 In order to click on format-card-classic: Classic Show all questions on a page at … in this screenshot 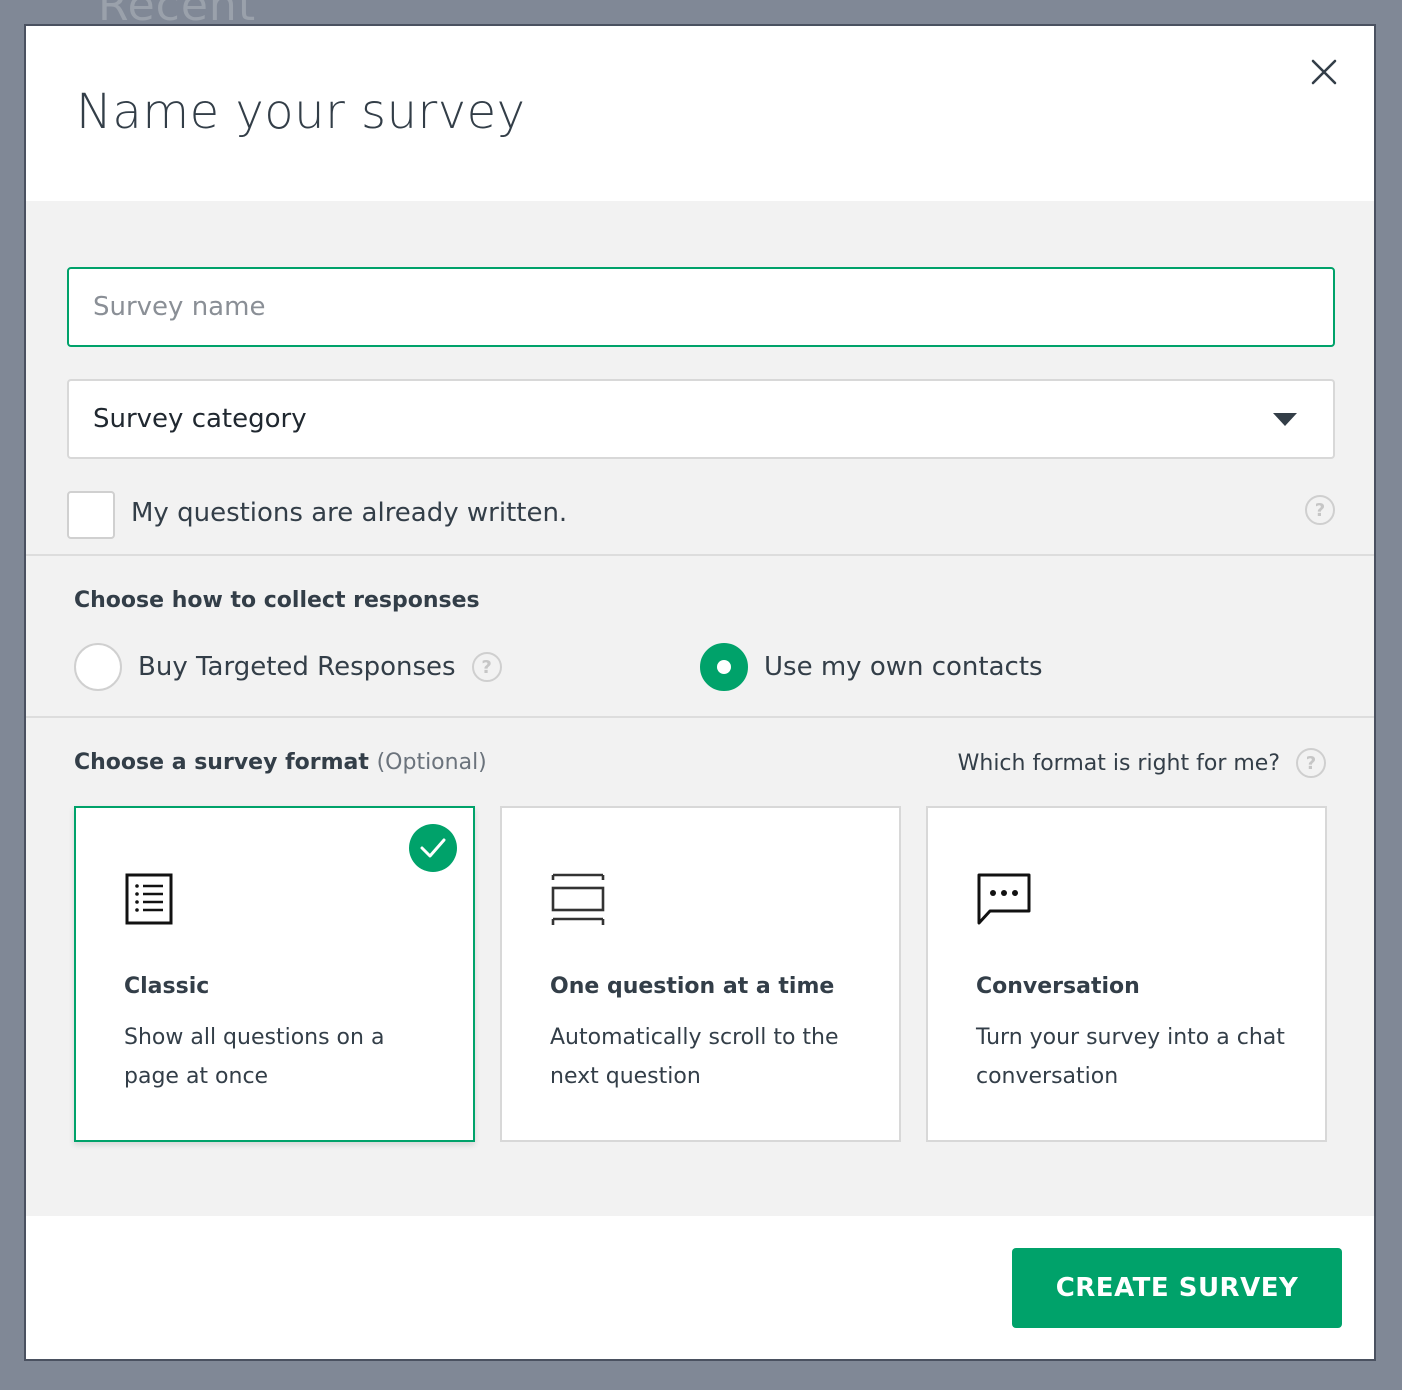, I will do `click(274, 974)`.